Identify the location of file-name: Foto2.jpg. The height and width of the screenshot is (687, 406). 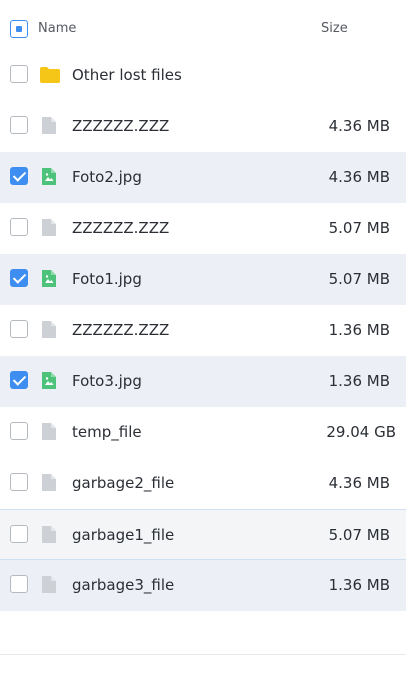
(107, 177).